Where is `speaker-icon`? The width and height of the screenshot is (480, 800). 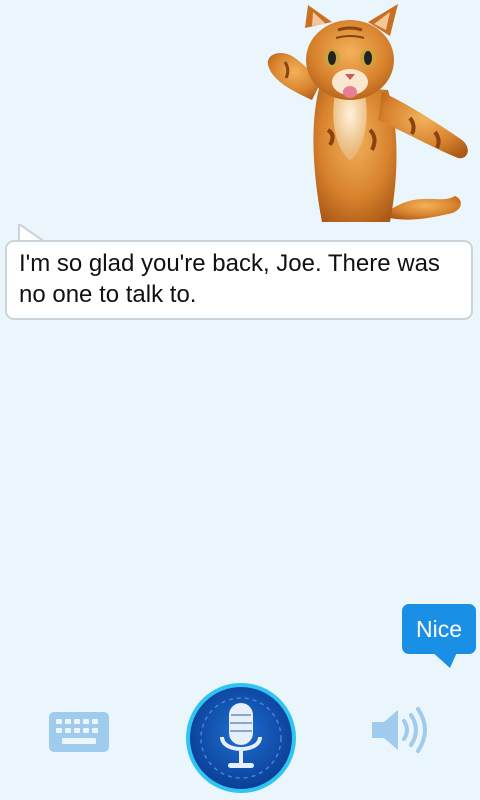
speaker-icon is located at coordinates (399, 730).